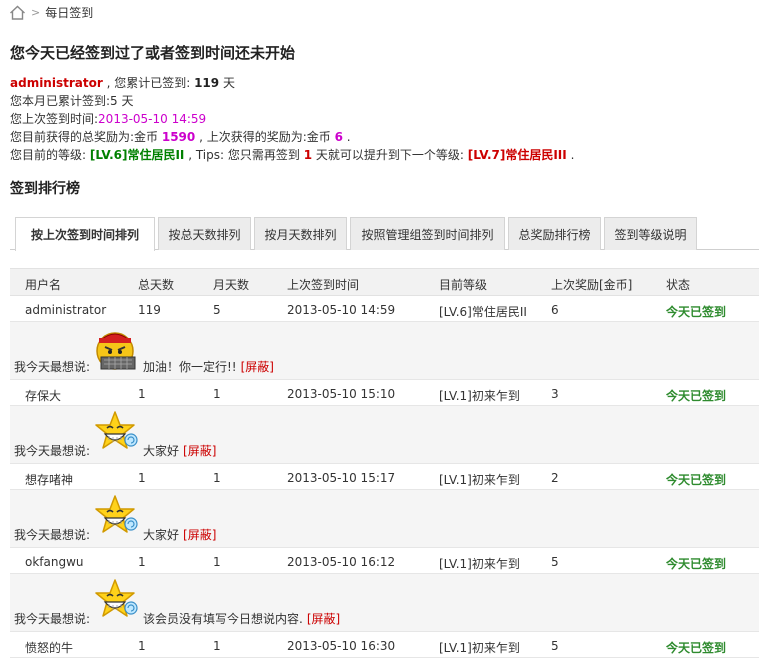  I want to click on row-user: 想存啫神, so click(49, 479).